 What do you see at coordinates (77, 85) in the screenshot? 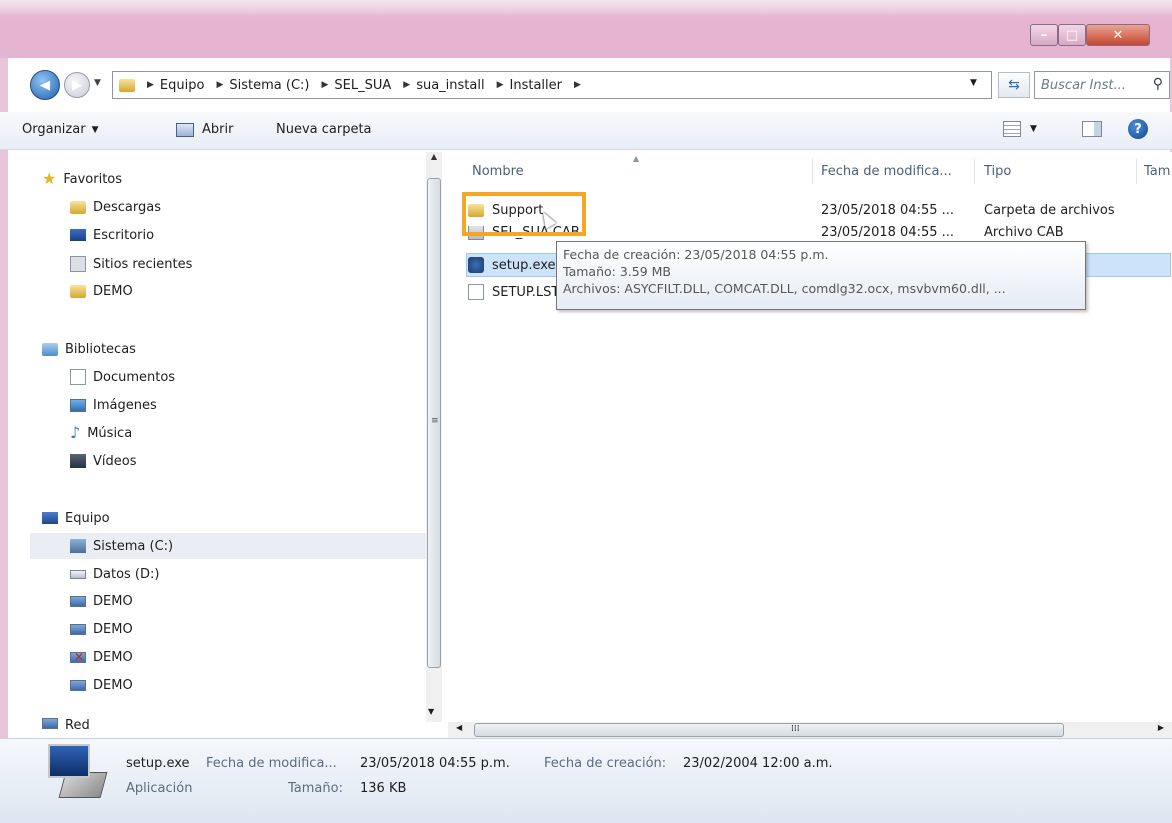
I see `forward-button: ▶` at bounding box center [77, 85].